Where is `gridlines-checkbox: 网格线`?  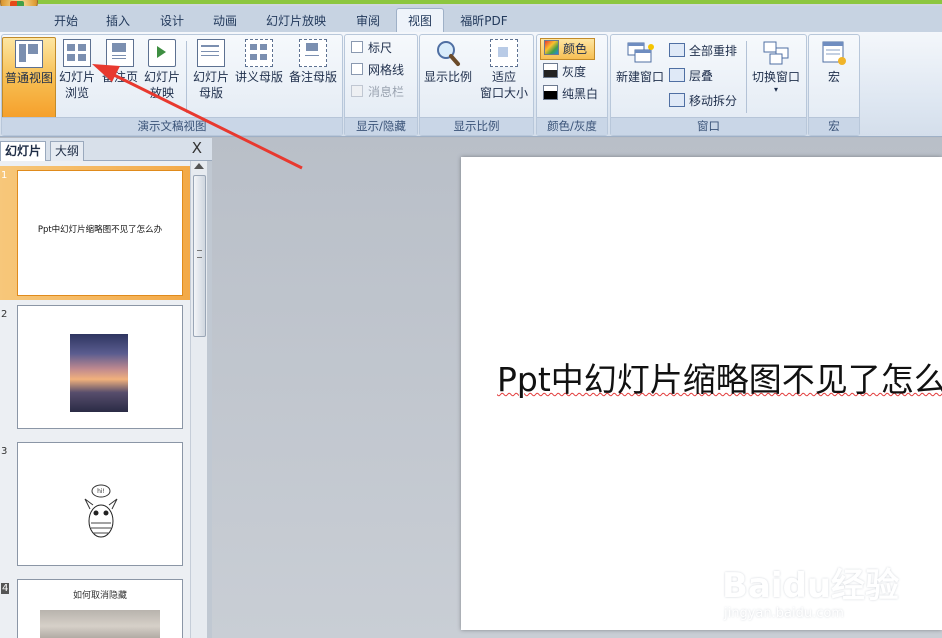
gridlines-checkbox: 网格线 is located at coordinates (377, 70).